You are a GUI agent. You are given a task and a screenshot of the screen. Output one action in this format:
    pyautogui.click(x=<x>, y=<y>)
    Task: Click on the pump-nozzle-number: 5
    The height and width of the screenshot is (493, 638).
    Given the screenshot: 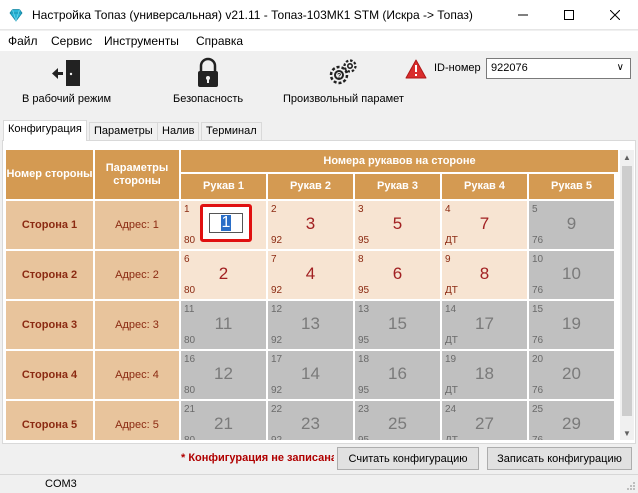 What is the action you would take?
    pyautogui.click(x=397, y=223)
    